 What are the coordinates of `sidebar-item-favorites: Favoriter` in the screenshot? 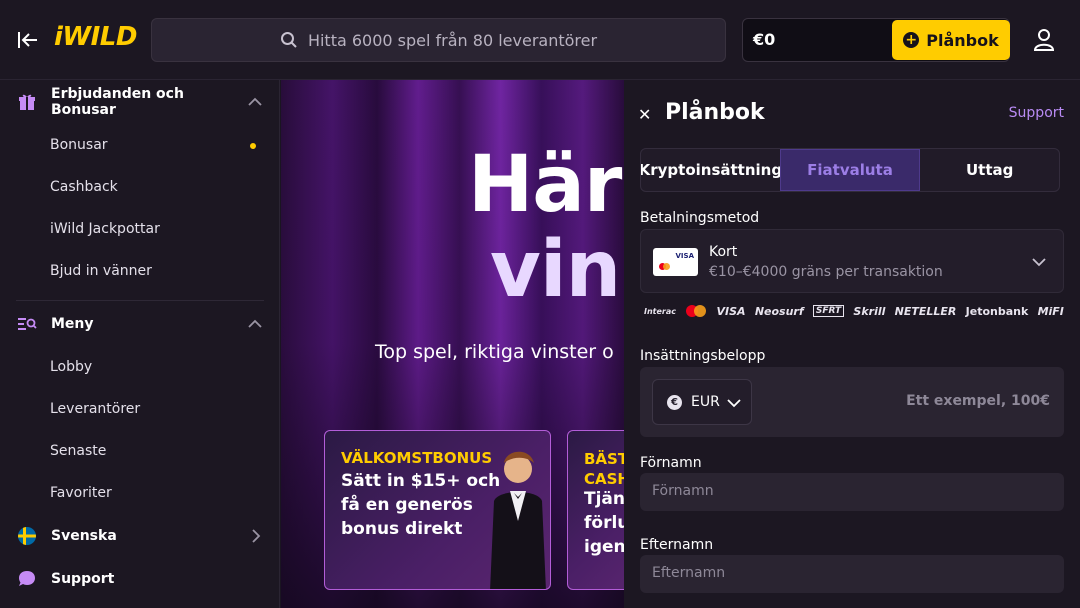 It's located at (81, 493).